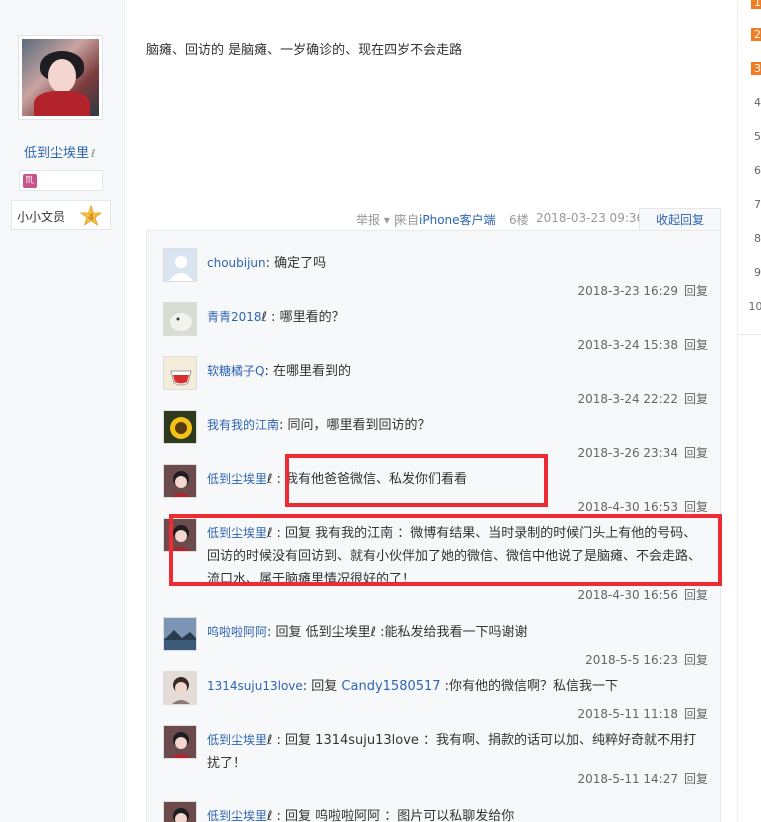  I want to click on rank-number: 4, so click(757, 102).